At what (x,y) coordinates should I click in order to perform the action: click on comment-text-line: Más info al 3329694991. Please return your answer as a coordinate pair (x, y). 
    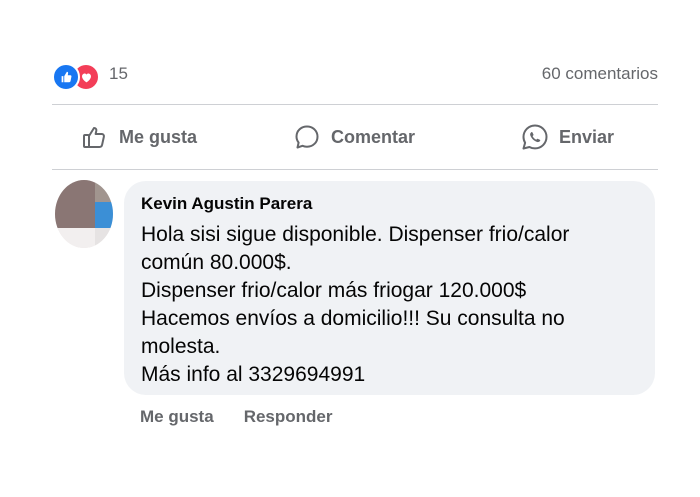
    Looking at the image, I should click on (253, 374).